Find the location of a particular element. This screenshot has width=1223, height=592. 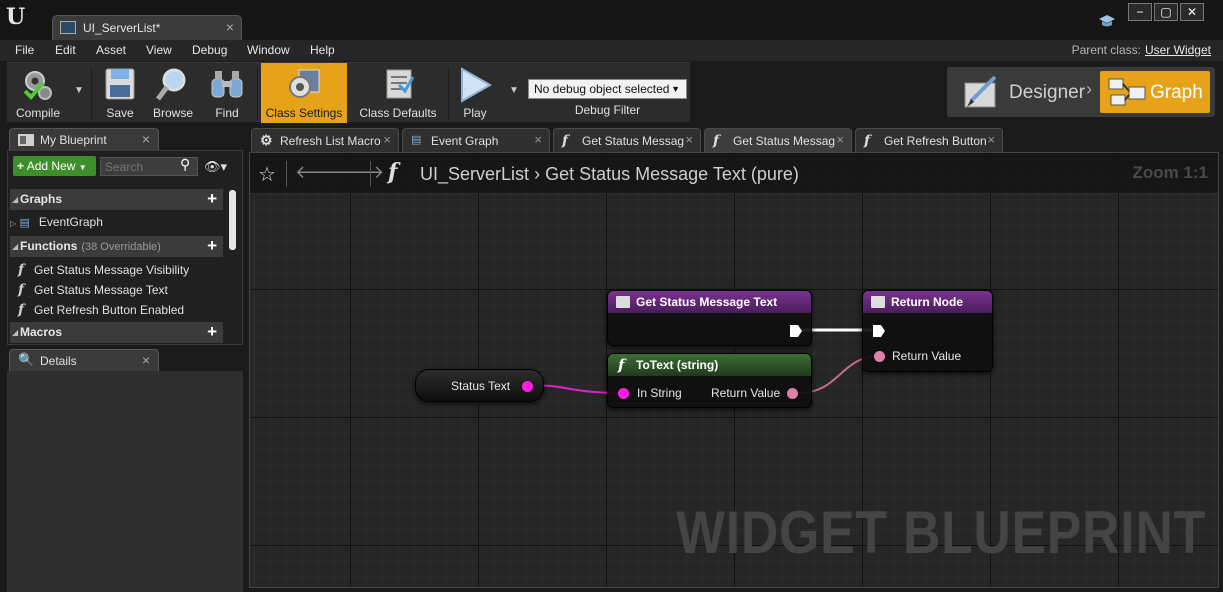

exec-in-pin is located at coordinates (879, 331).